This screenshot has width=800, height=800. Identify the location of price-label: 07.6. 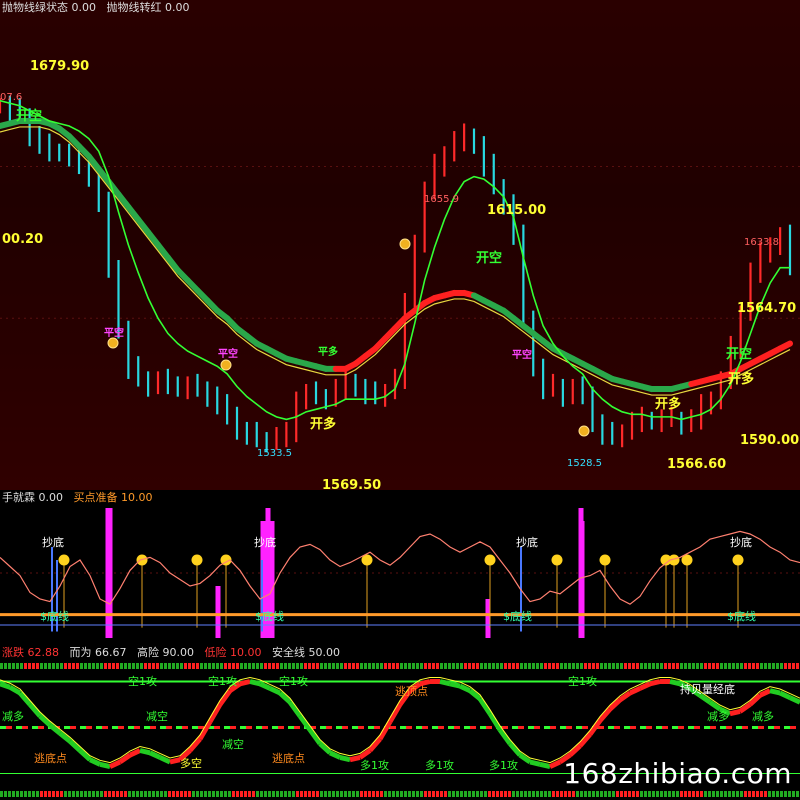
(11, 97).